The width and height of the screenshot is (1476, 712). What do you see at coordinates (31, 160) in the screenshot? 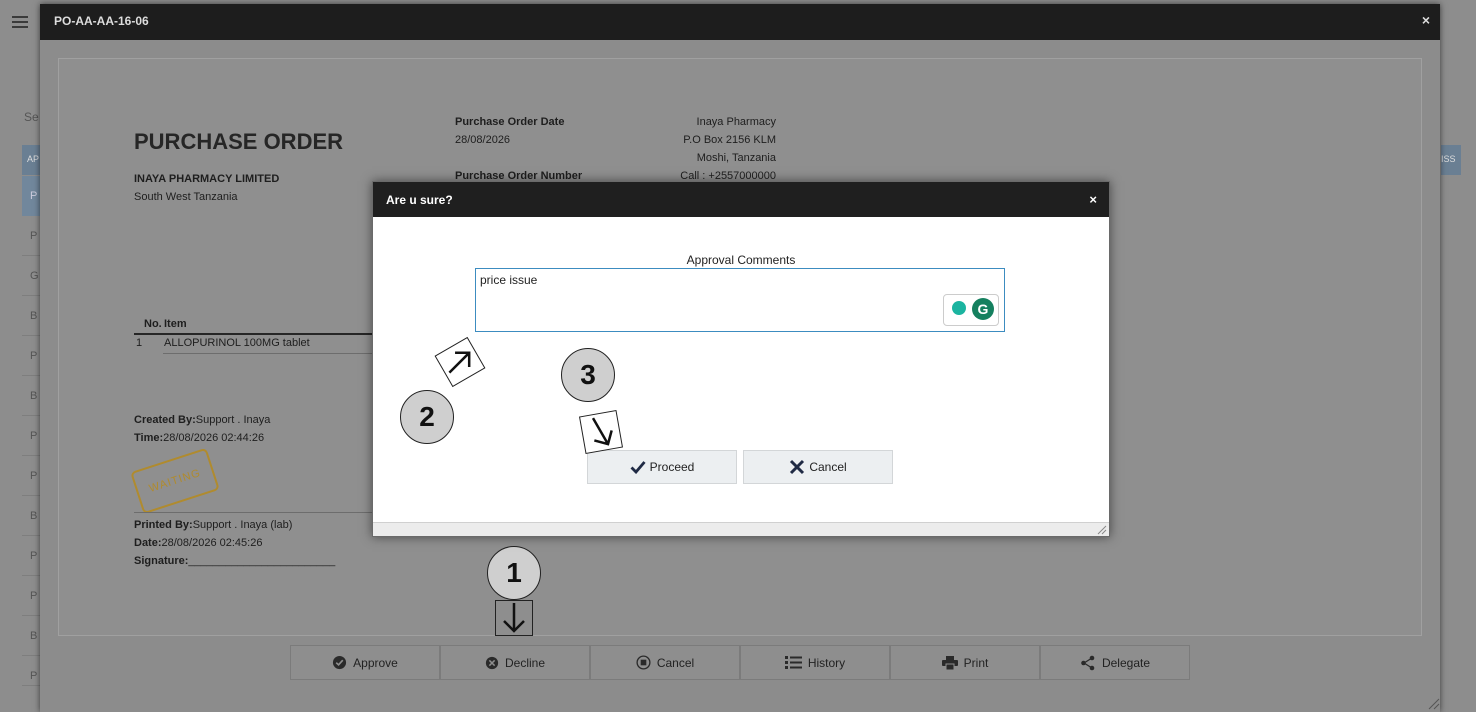
I see `background-header: AP` at bounding box center [31, 160].